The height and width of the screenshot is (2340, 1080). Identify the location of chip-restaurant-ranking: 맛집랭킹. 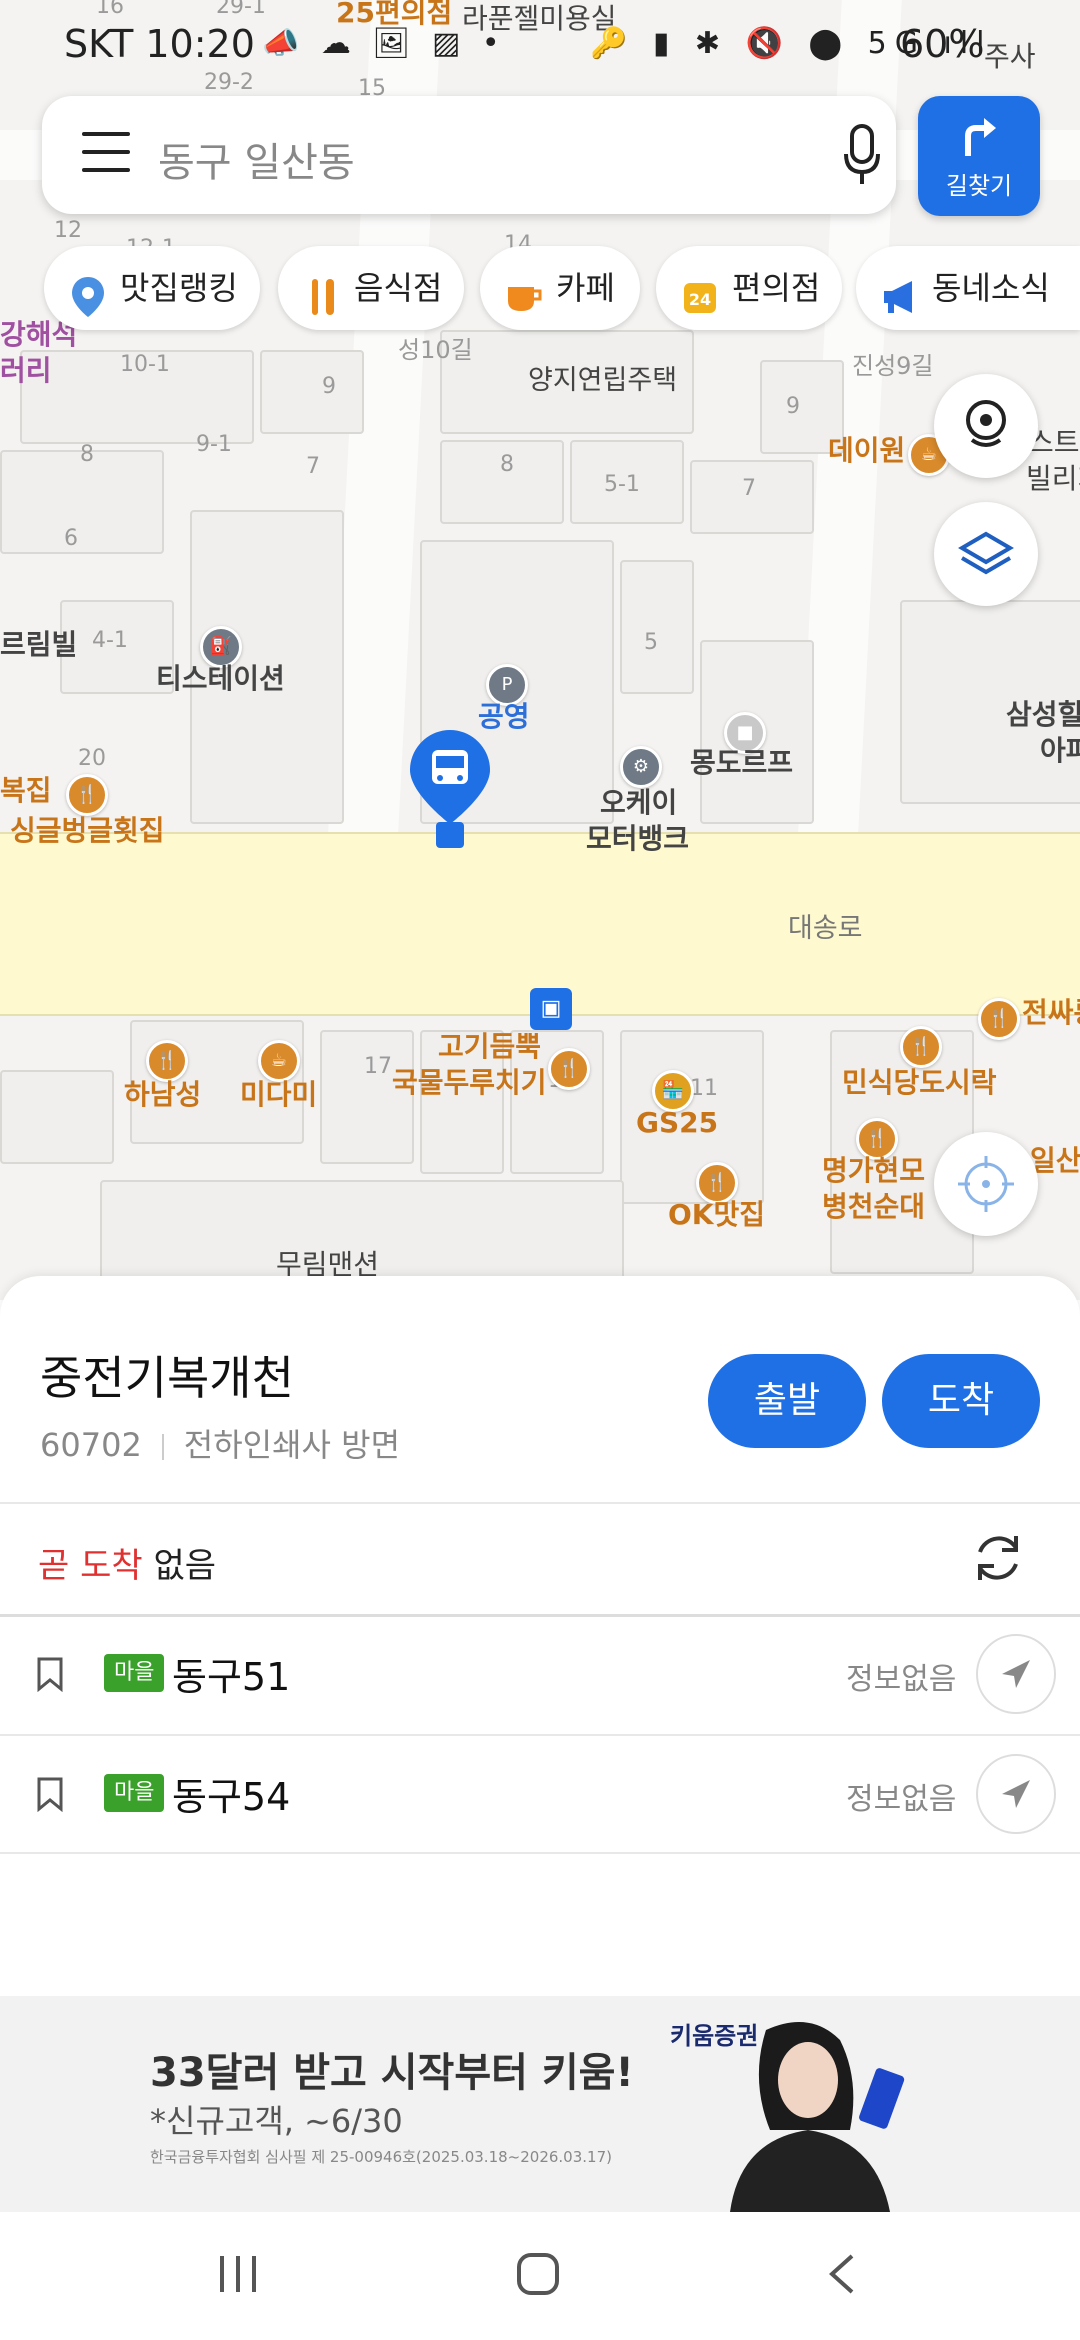
(152, 288).